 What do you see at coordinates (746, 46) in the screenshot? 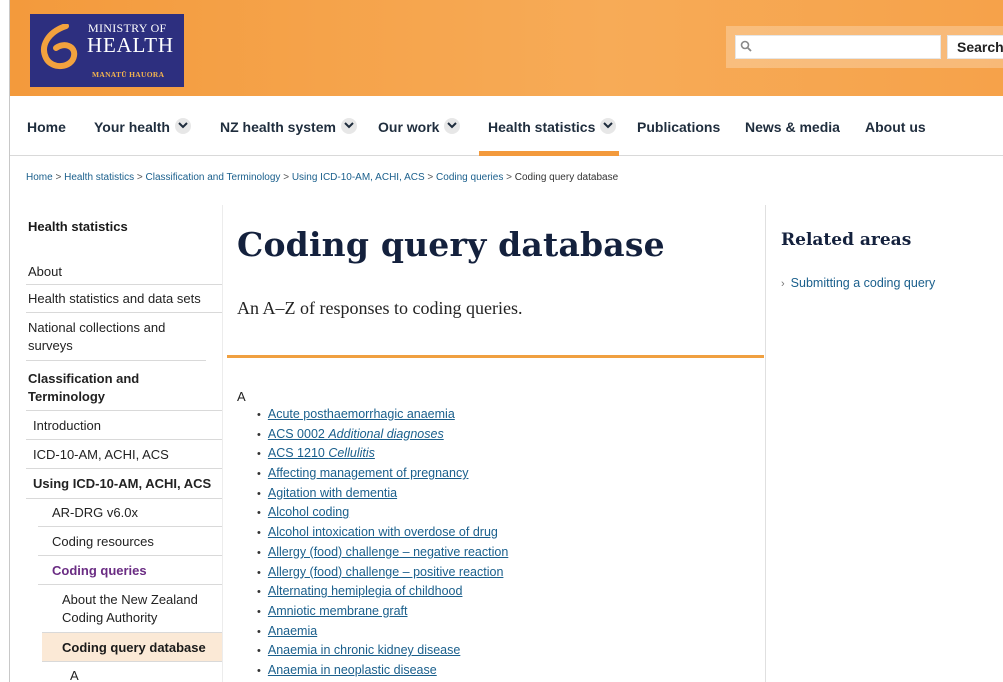
I see `search-icon` at bounding box center [746, 46].